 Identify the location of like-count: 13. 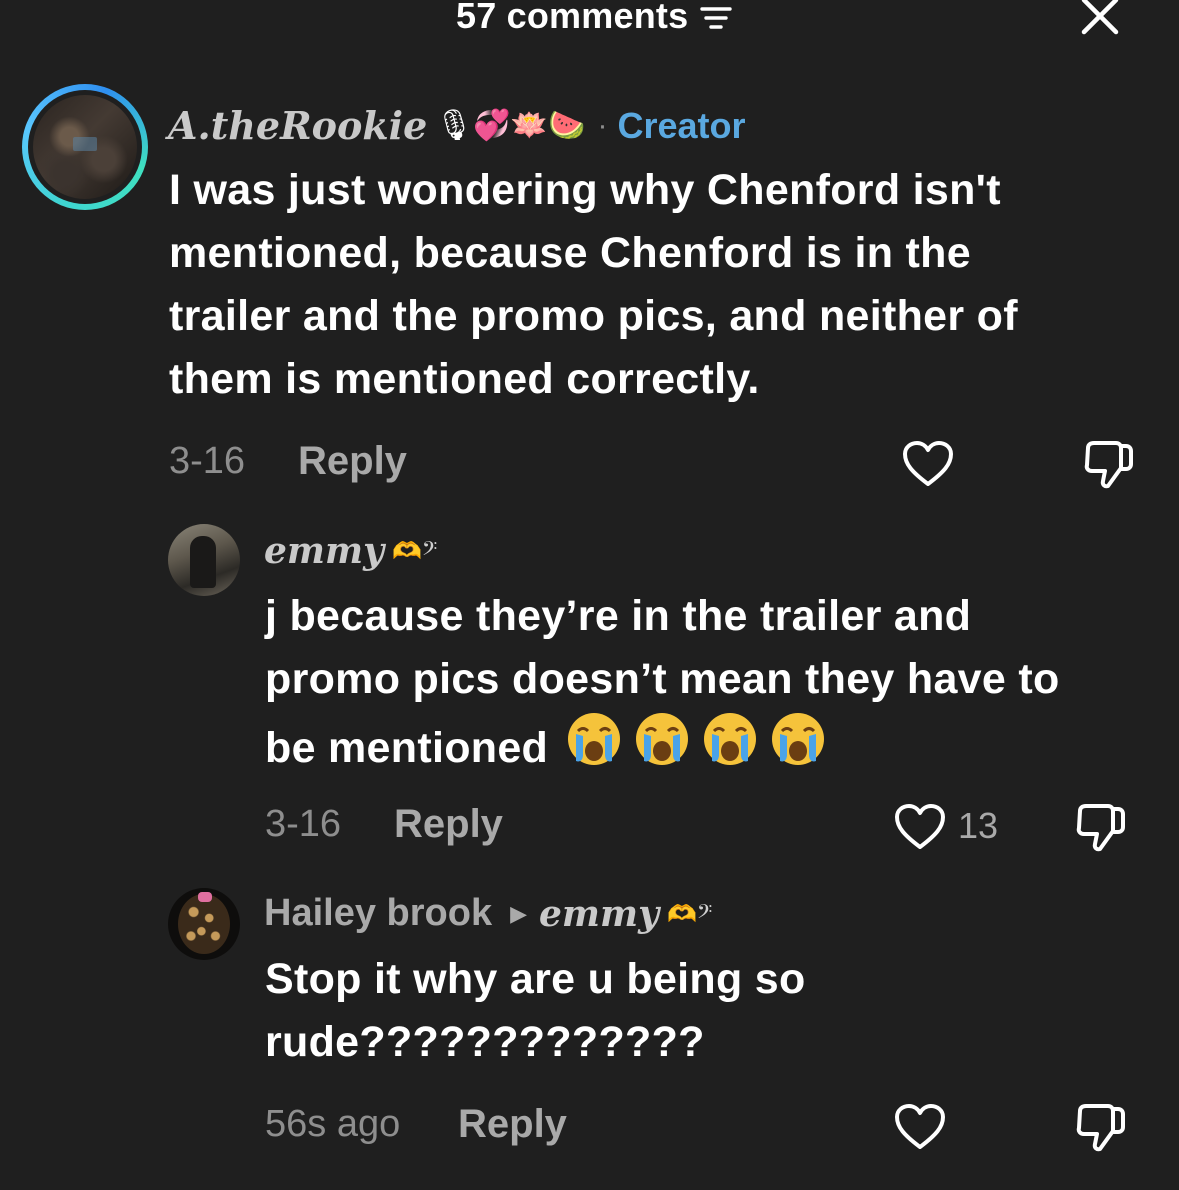
(978, 825).